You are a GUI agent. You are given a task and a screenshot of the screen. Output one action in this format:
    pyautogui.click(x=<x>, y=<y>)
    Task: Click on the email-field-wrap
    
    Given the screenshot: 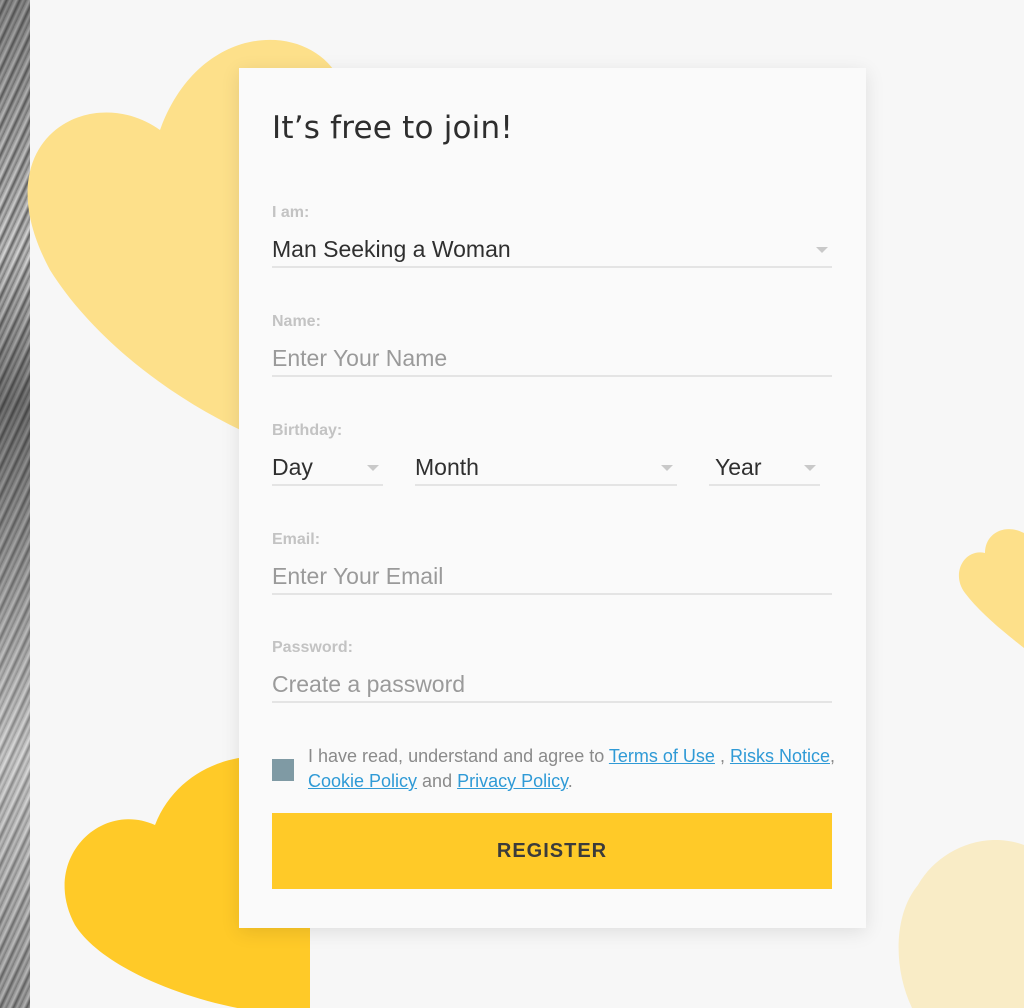 What is the action you would take?
    pyautogui.click(x=552, y=577)
    